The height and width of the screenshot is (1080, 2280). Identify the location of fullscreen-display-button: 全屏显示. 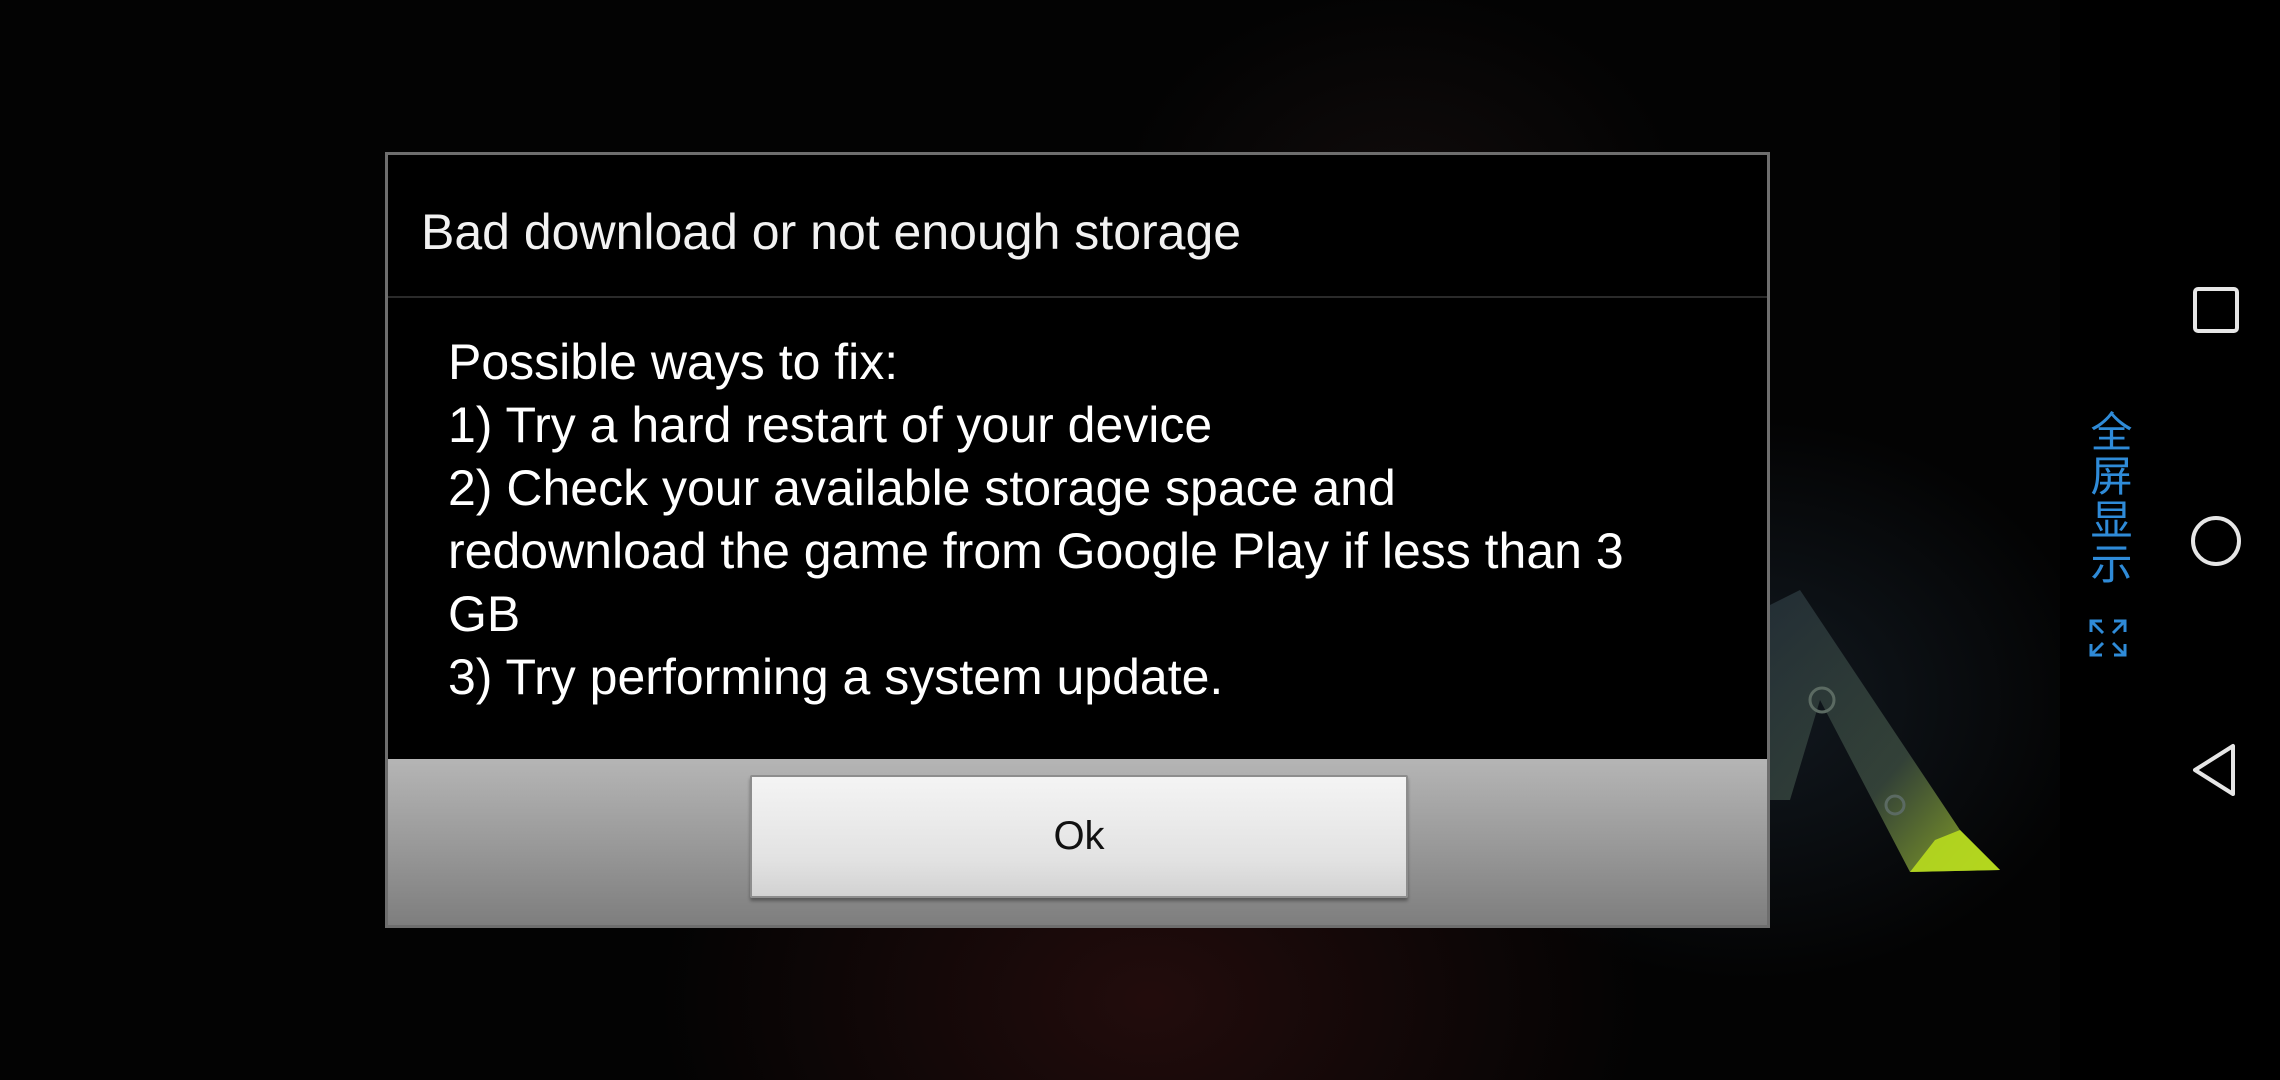
(2108, 545).